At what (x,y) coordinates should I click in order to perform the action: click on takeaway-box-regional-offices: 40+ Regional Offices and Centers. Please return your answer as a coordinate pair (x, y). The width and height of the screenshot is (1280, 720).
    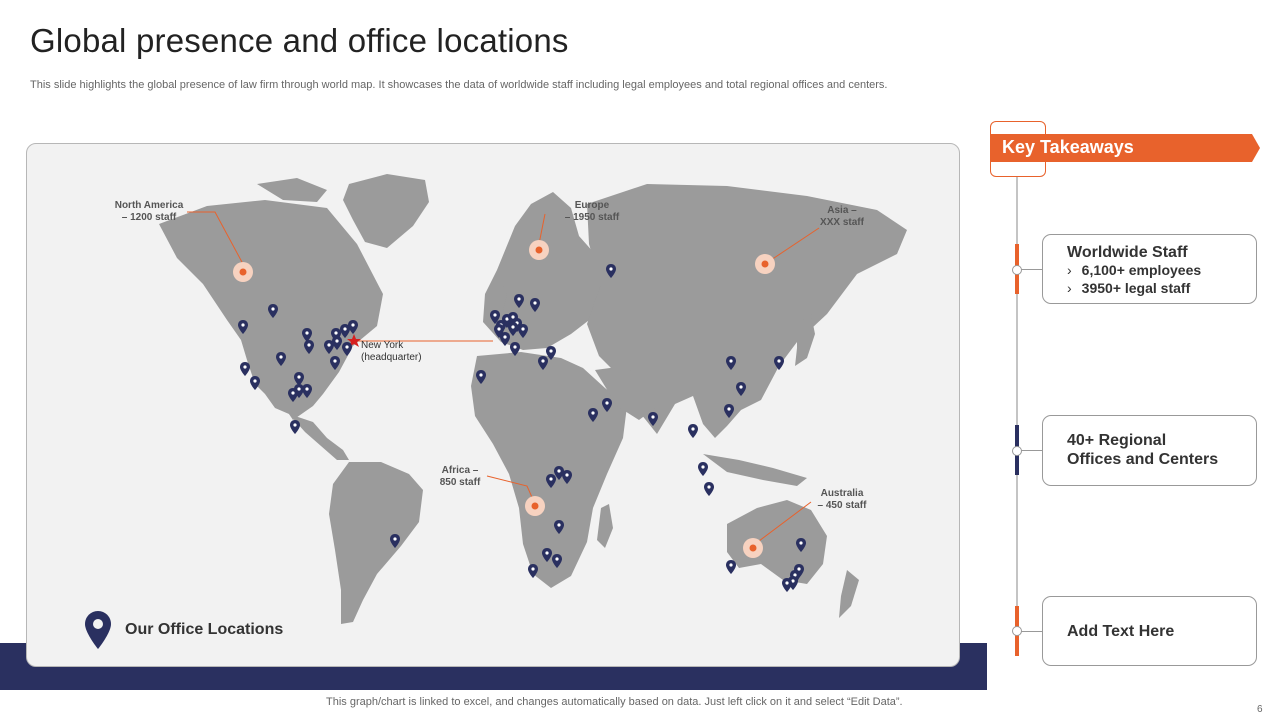
    Looking at the image, I should click on (1149, 450).